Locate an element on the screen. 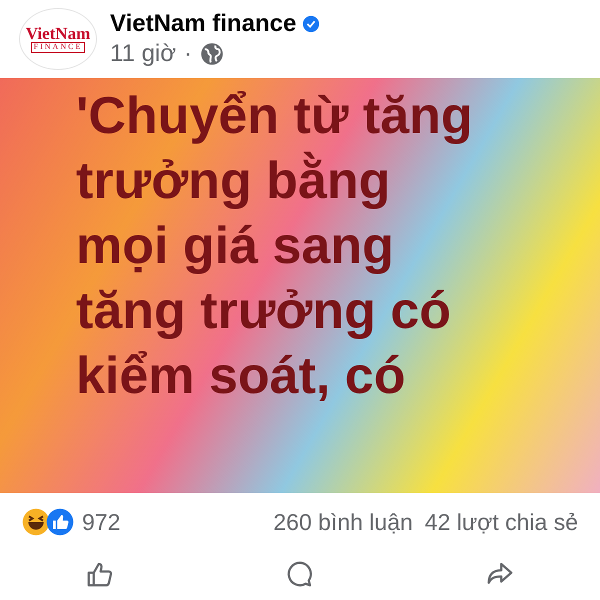  share-count: 42 lượt chia sẻ is located at coordinates (501, 522).